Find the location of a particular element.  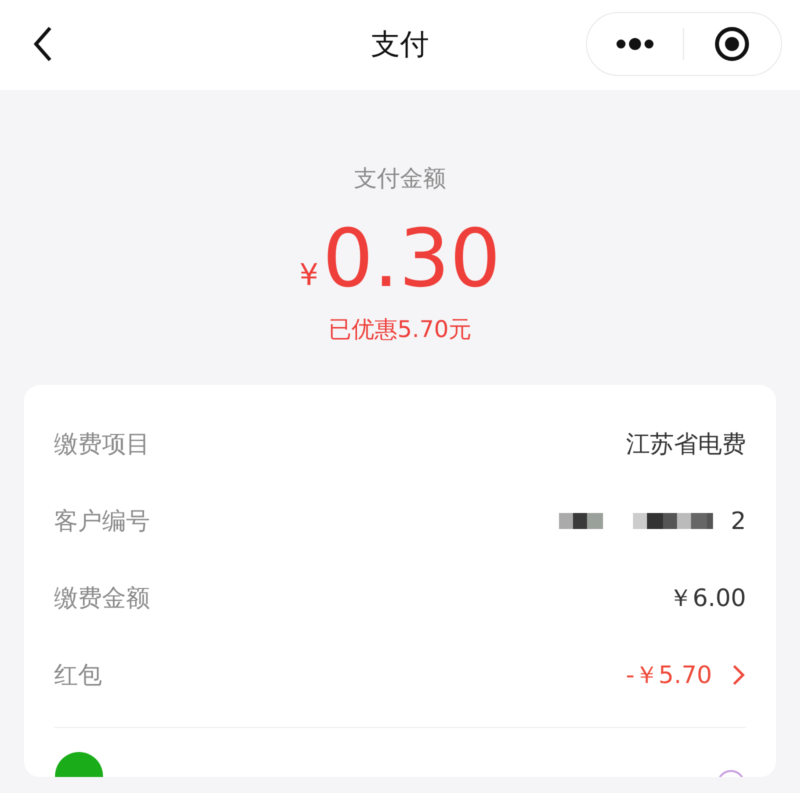

detail-value: ￥6.00 is located at coordinates (707, 598).